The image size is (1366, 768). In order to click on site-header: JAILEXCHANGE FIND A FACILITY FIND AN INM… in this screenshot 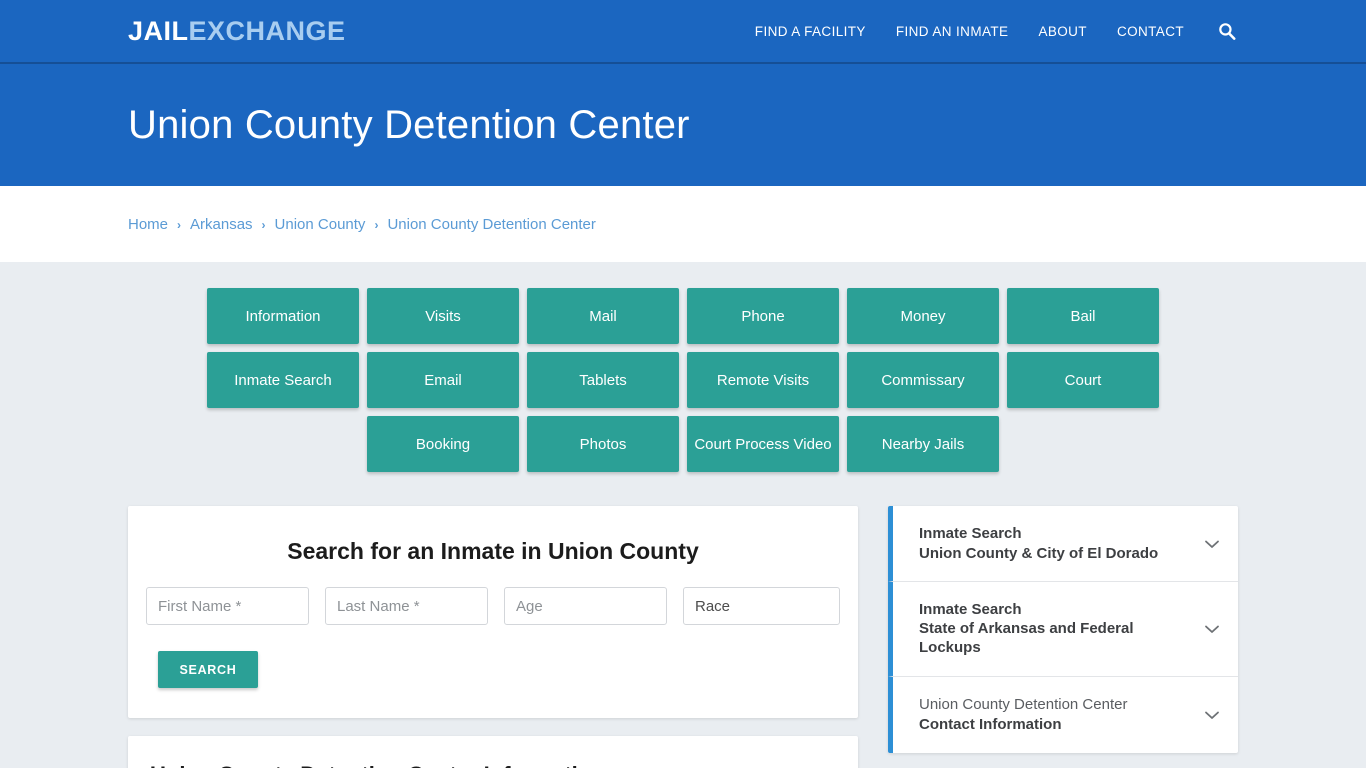, I will do `click(683, 32)`.